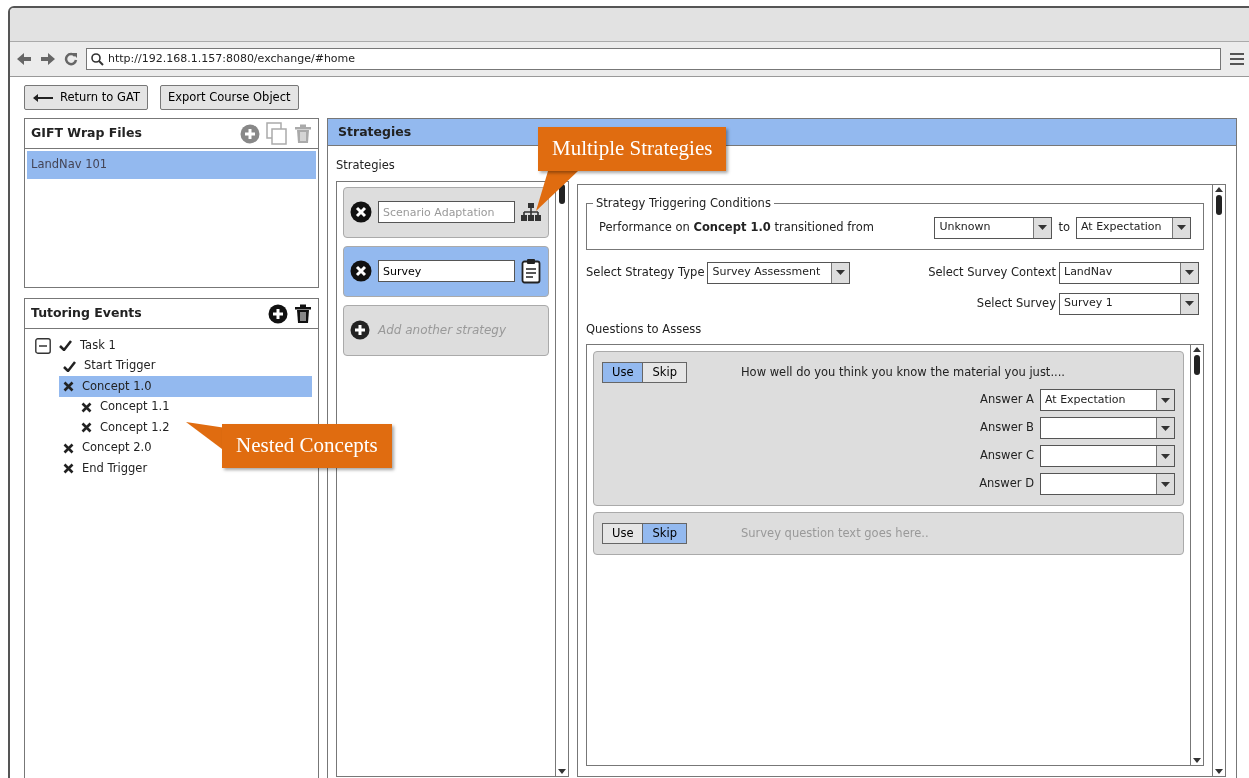  Describe the element at coordinates (557, 191) in the screenshot. I see `callout-pointer` at that location.